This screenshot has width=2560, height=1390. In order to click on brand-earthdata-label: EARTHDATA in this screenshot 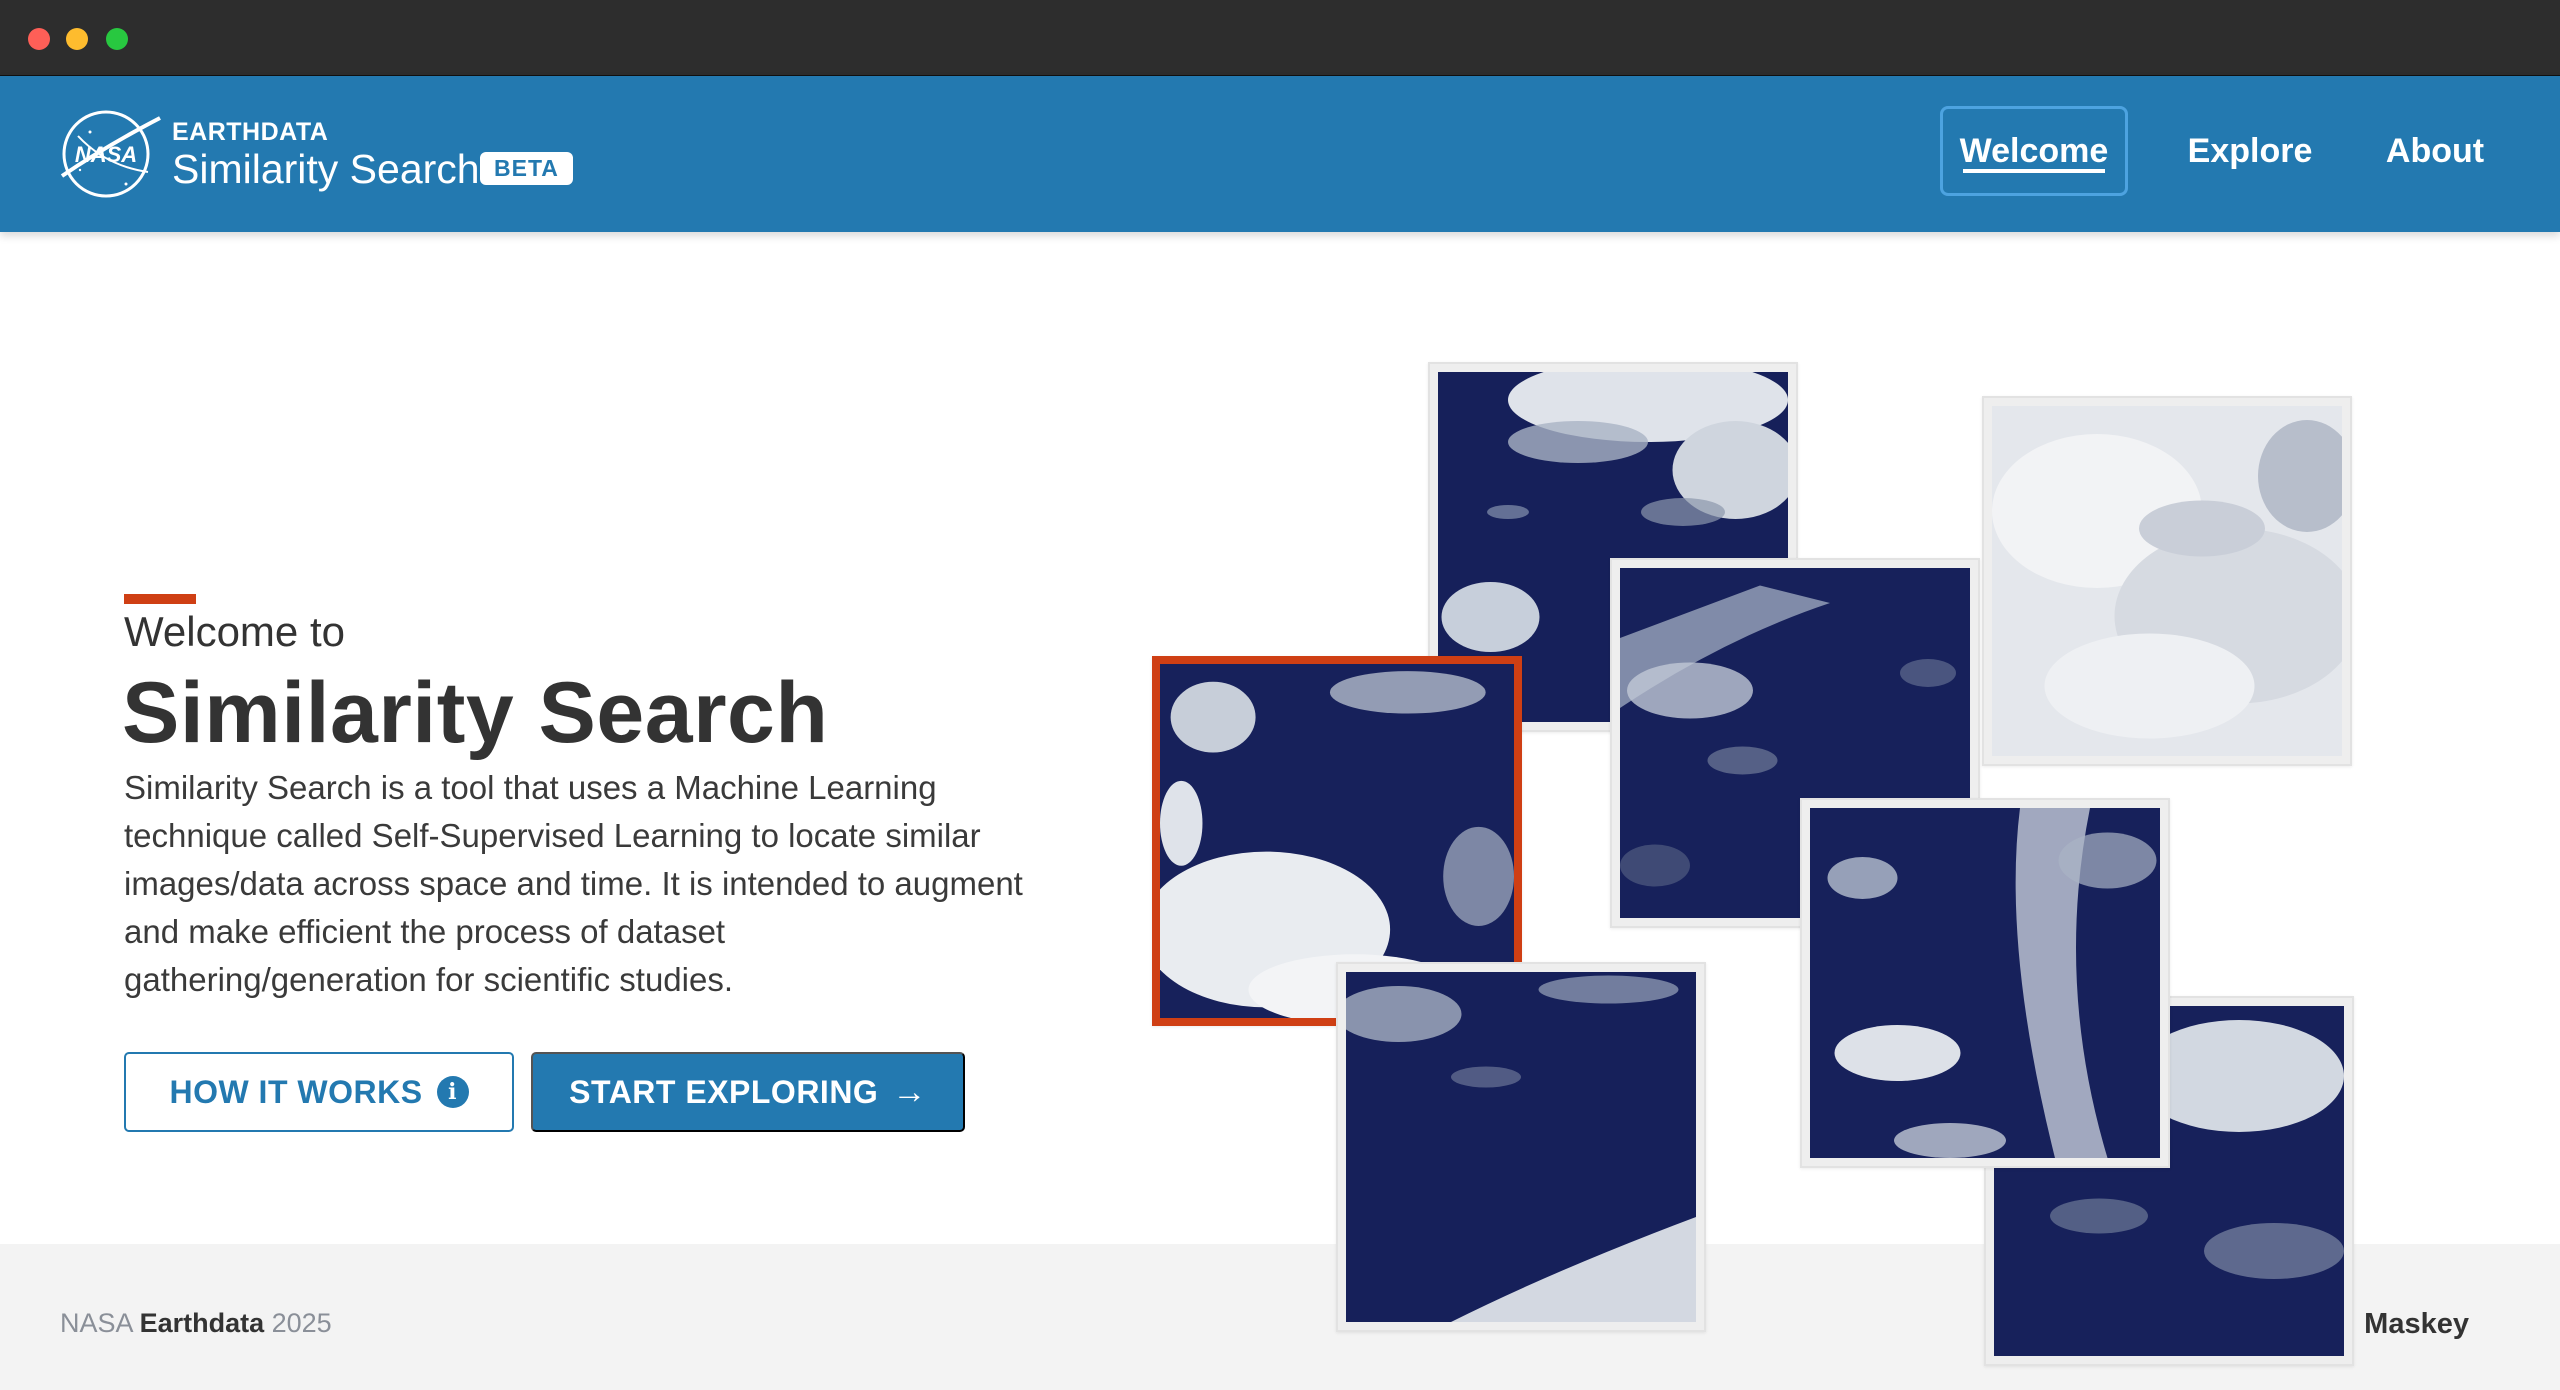, I will do `click(250, 132)`.